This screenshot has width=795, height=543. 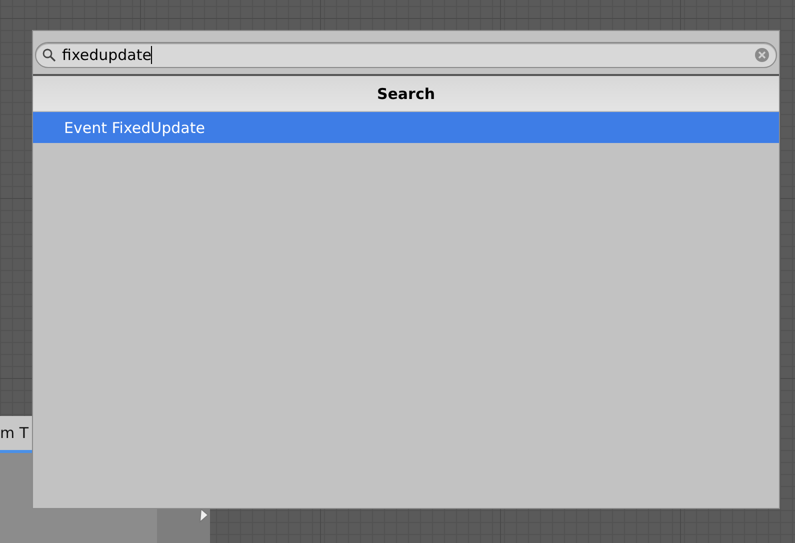 What do you see at coordinates (49, 55) in the screenshot?
I see `search-icon` at bounding box center [49, 55].